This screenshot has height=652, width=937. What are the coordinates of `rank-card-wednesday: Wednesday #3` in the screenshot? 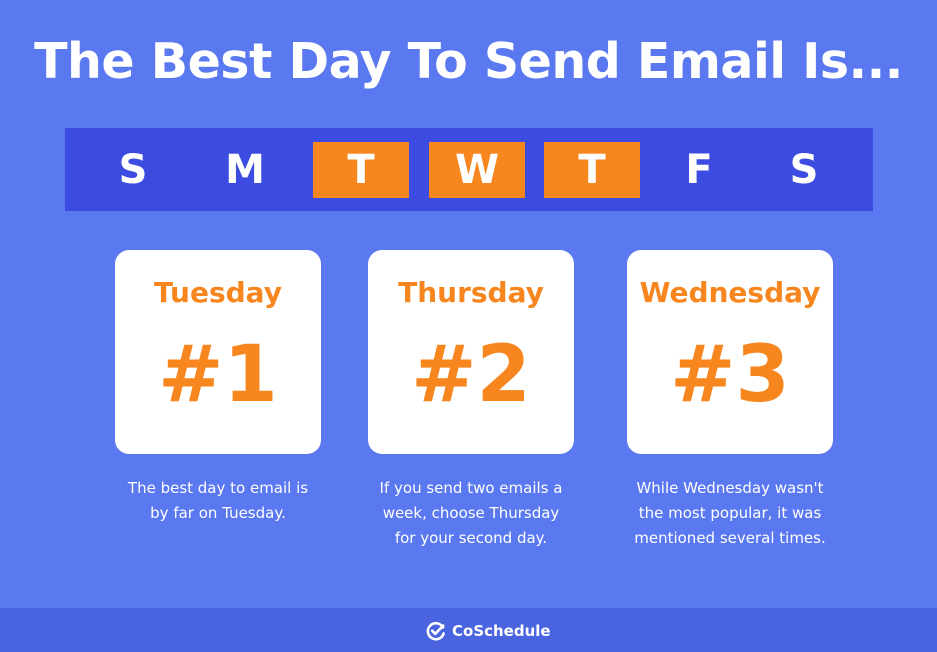 It's located at (730, 352).